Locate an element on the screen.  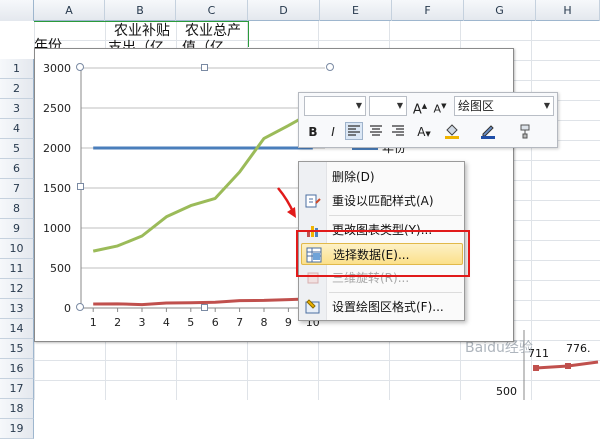
y-tick-label: 0 is located at coordinates (67, 308).